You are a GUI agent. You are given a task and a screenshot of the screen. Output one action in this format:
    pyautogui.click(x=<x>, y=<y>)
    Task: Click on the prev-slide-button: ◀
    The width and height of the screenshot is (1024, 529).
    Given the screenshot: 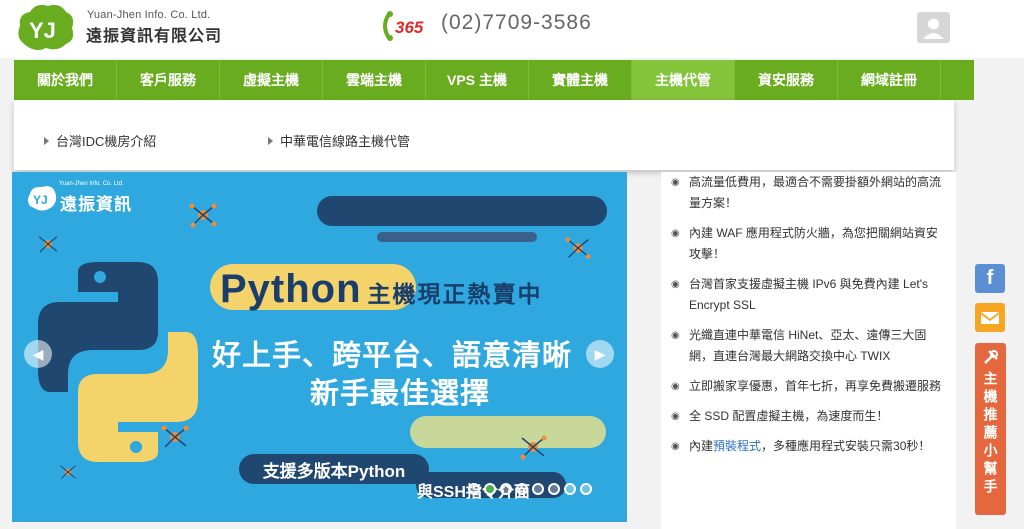 What is the action you would take?
    pyautogui.click(x=38, y=354)
    